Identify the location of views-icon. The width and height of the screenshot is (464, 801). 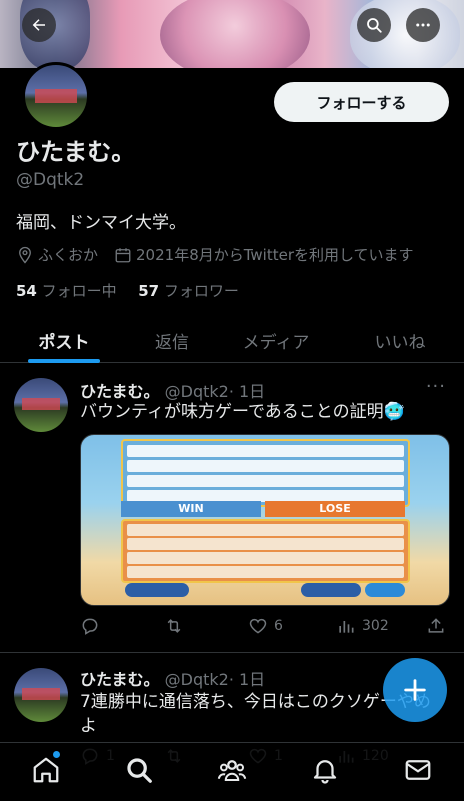
(346, 627).